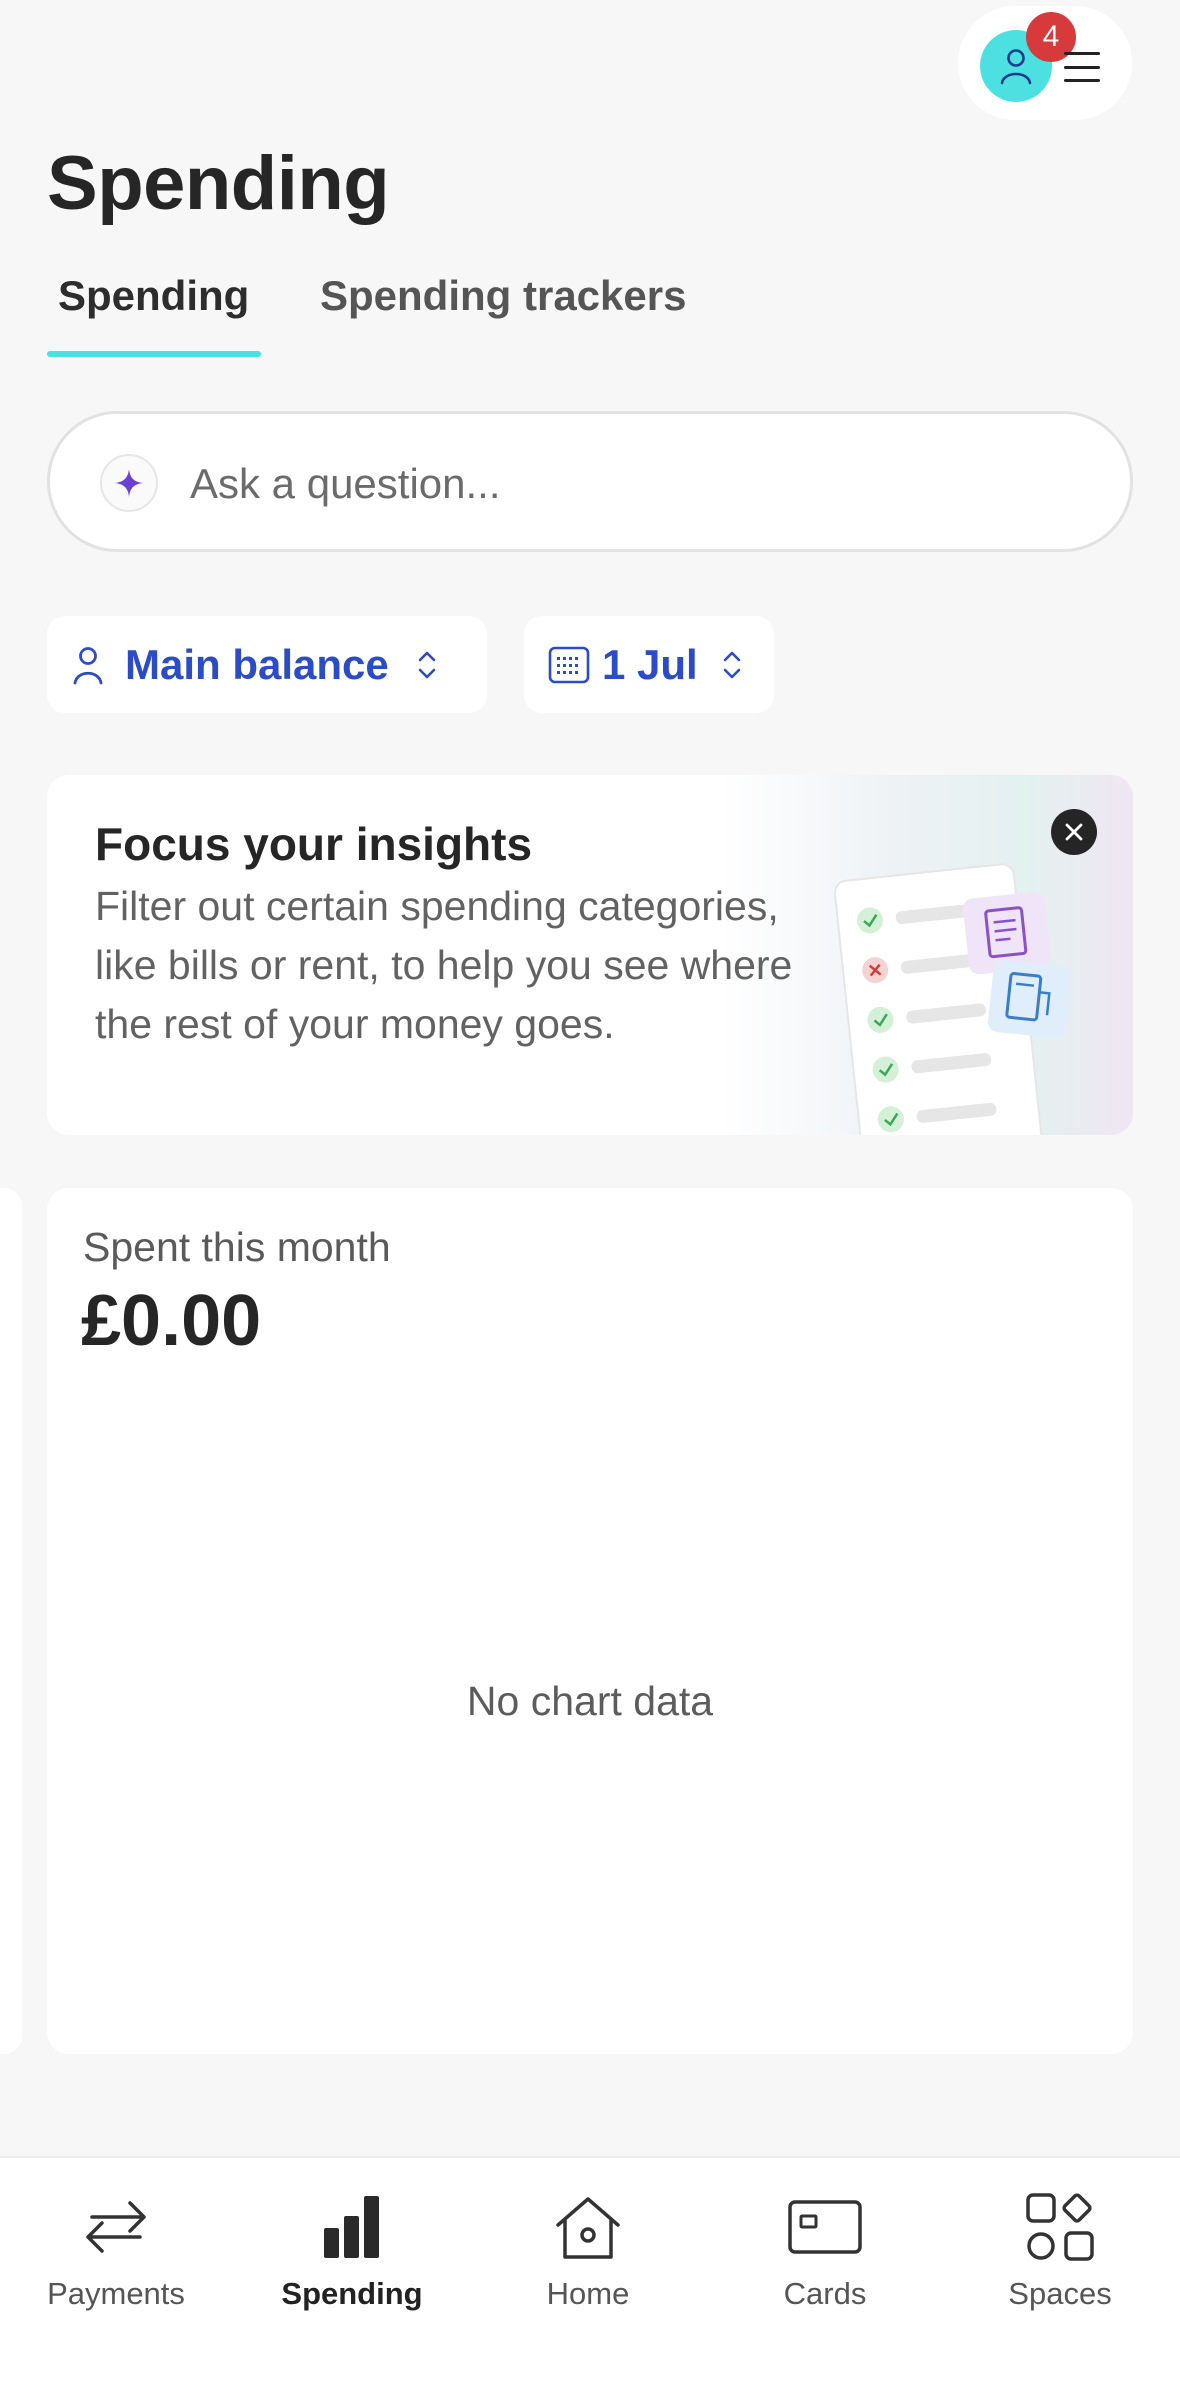 The width and height of the screenshot is (1180, 2396). I want to click on bottom-navigation: Payments Spending Home Cards Spaces, so click(590, 2276).